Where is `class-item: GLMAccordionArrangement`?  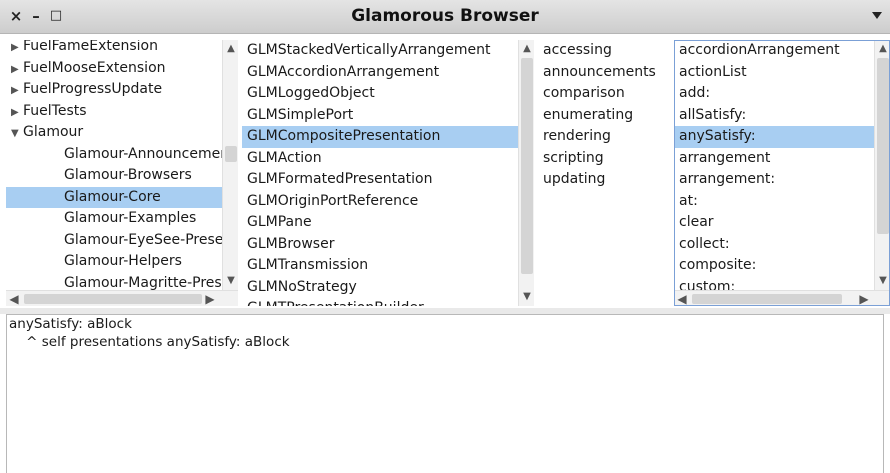 class-item: GLMAccordionArrangement is located at coordinates (380, 73).